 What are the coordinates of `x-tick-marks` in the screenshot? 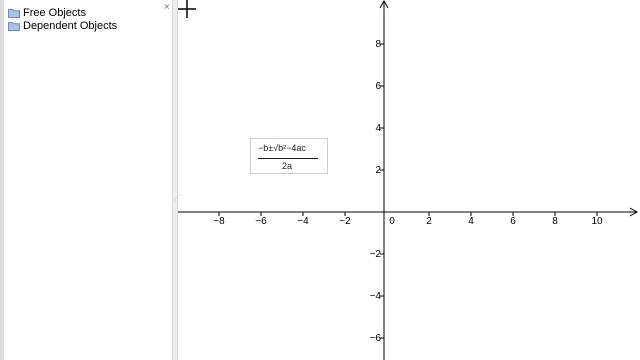 It's located at (408, 214).